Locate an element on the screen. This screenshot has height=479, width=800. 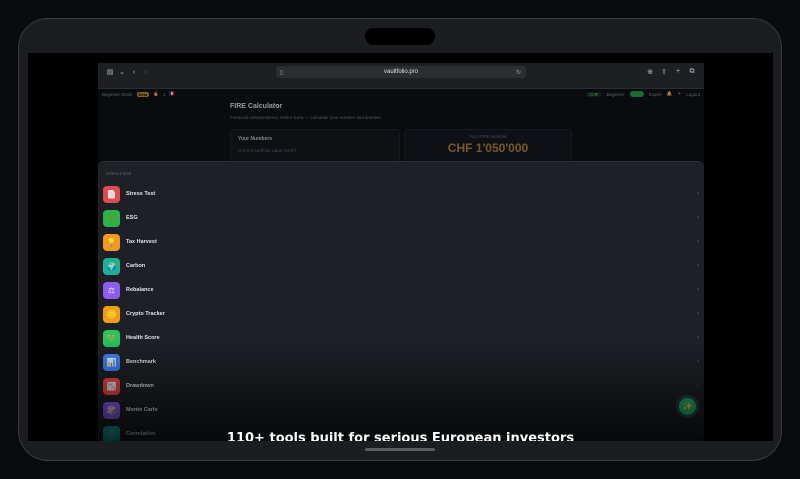
menu-item-label: Stress Test is located at coordinates (141, 194).